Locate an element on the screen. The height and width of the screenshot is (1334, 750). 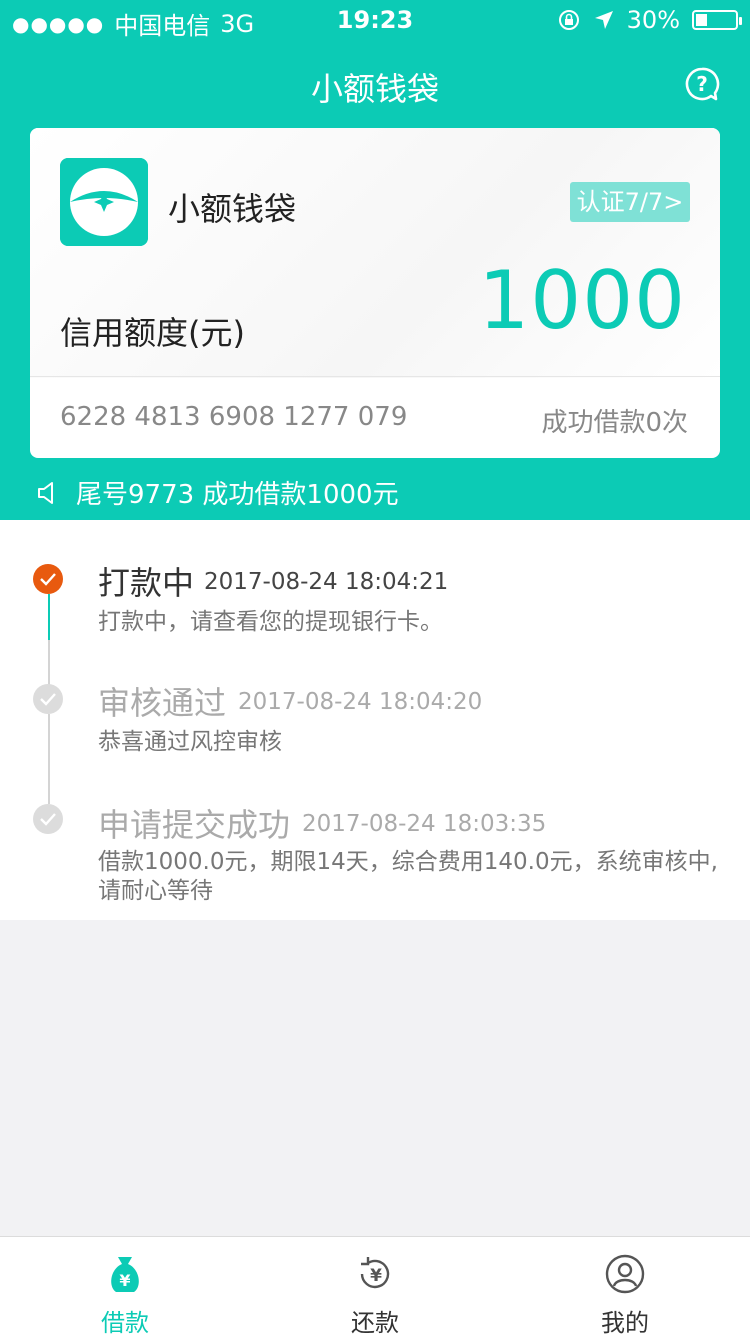
timeline-step-title: 审核通过 is located at coordinates (162, 703).